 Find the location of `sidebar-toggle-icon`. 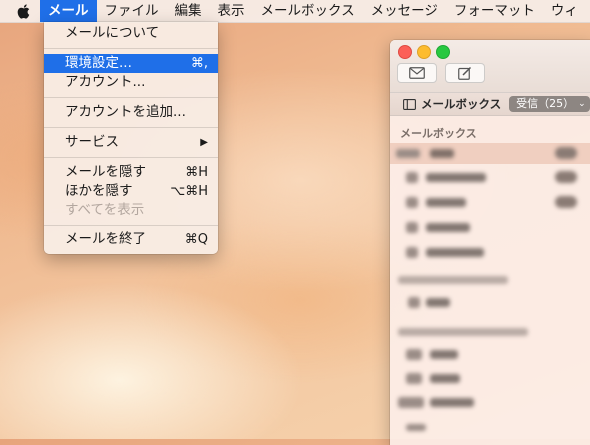

sidebar-toggle-icon is located at coordinates (409, 104).